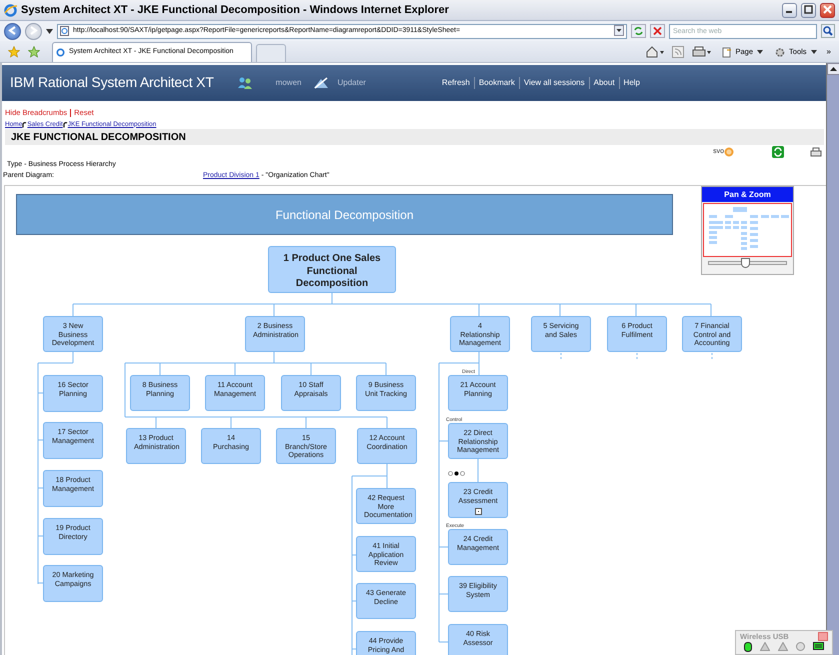  Describe the element at coordinates (748, 647) in the screenshot. I see `mouse-icon` at that location.